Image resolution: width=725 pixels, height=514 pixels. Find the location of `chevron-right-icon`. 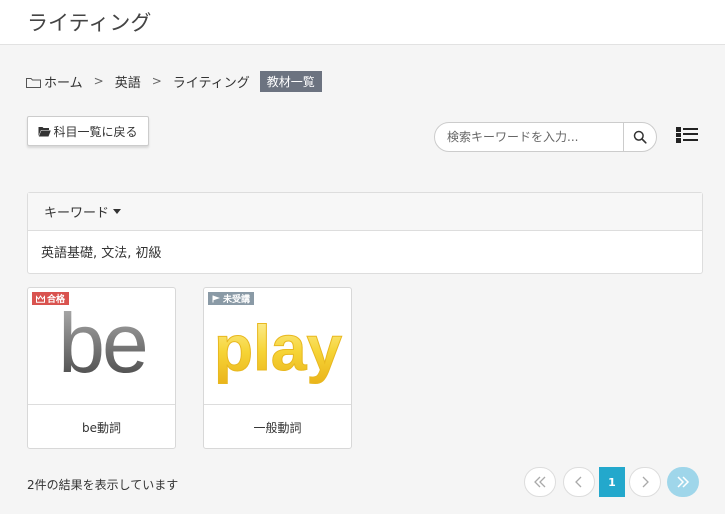

chevron-right-icon is located at coordinates (645, 482).